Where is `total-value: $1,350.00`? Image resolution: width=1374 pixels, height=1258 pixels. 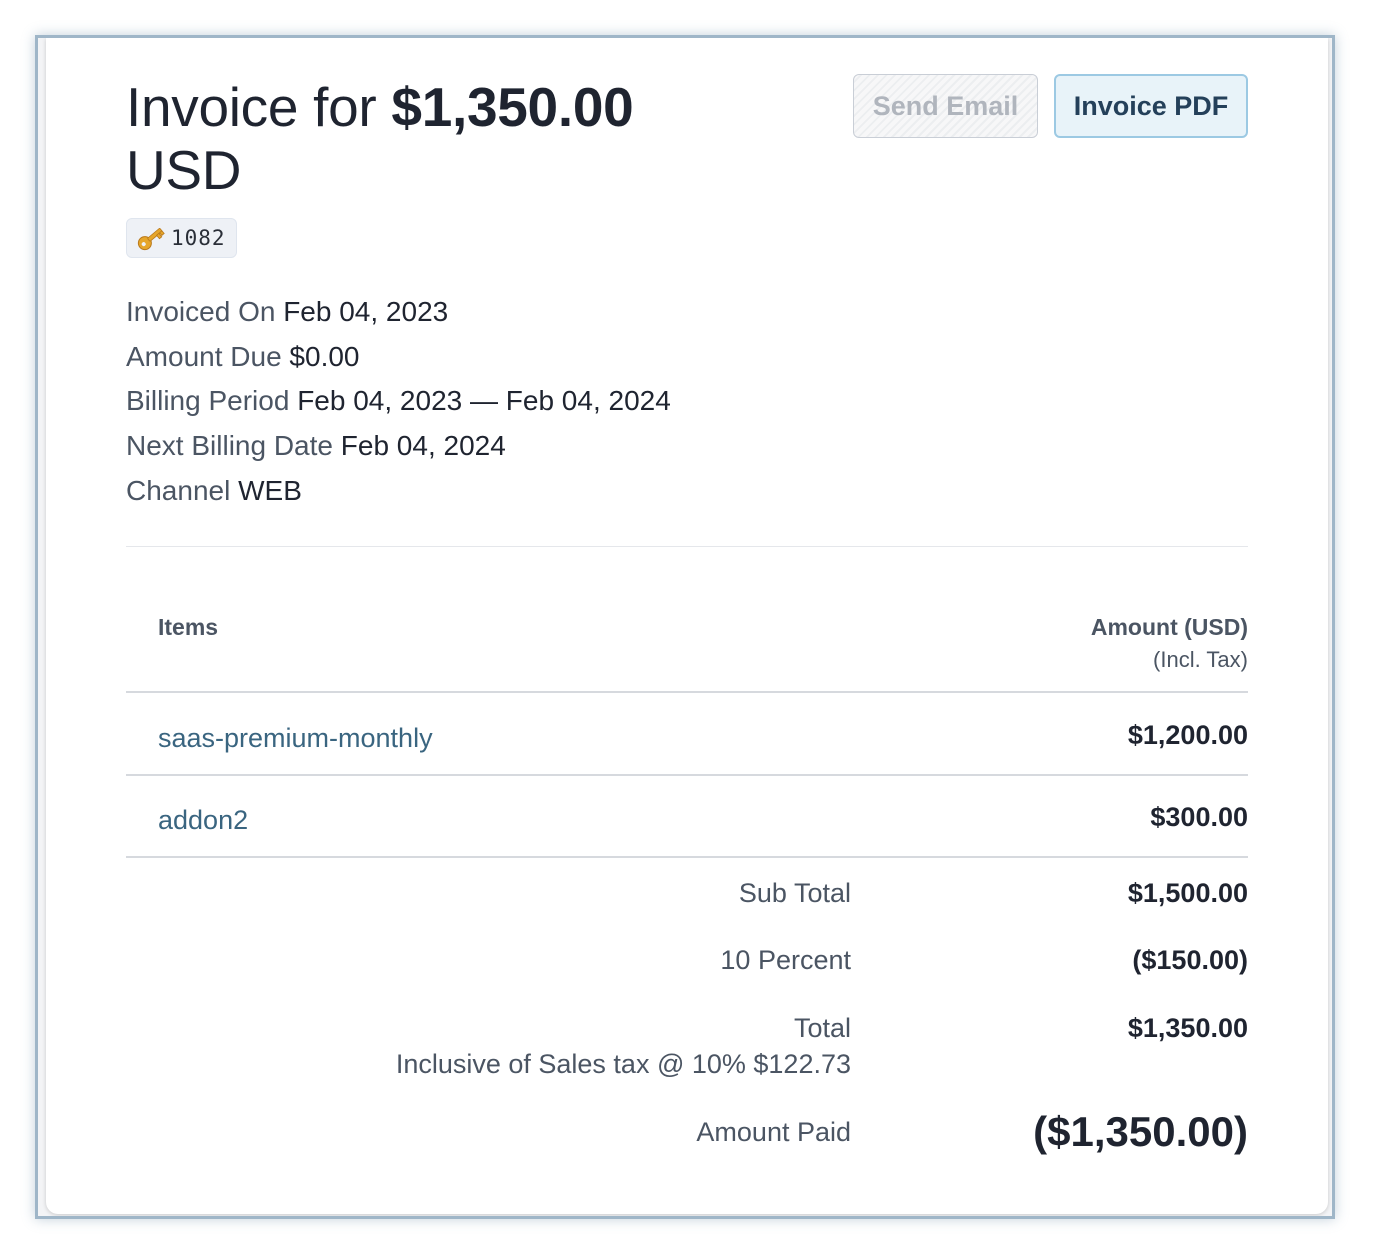 total-value: $1,350.00 is located at coordinates (1187, 1028).